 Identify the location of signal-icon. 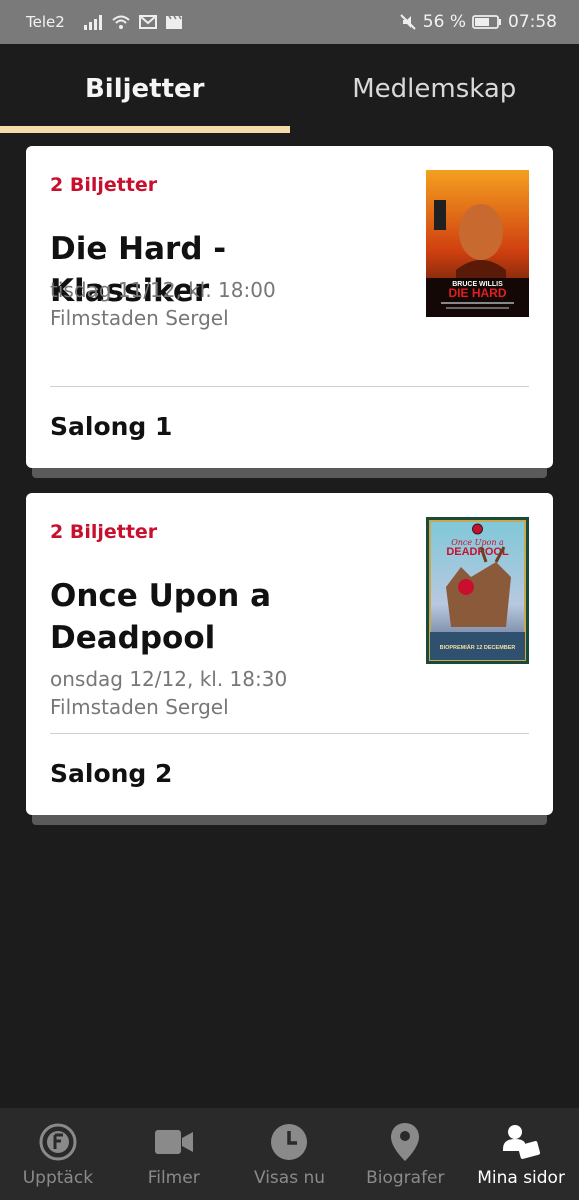
(93, 22).